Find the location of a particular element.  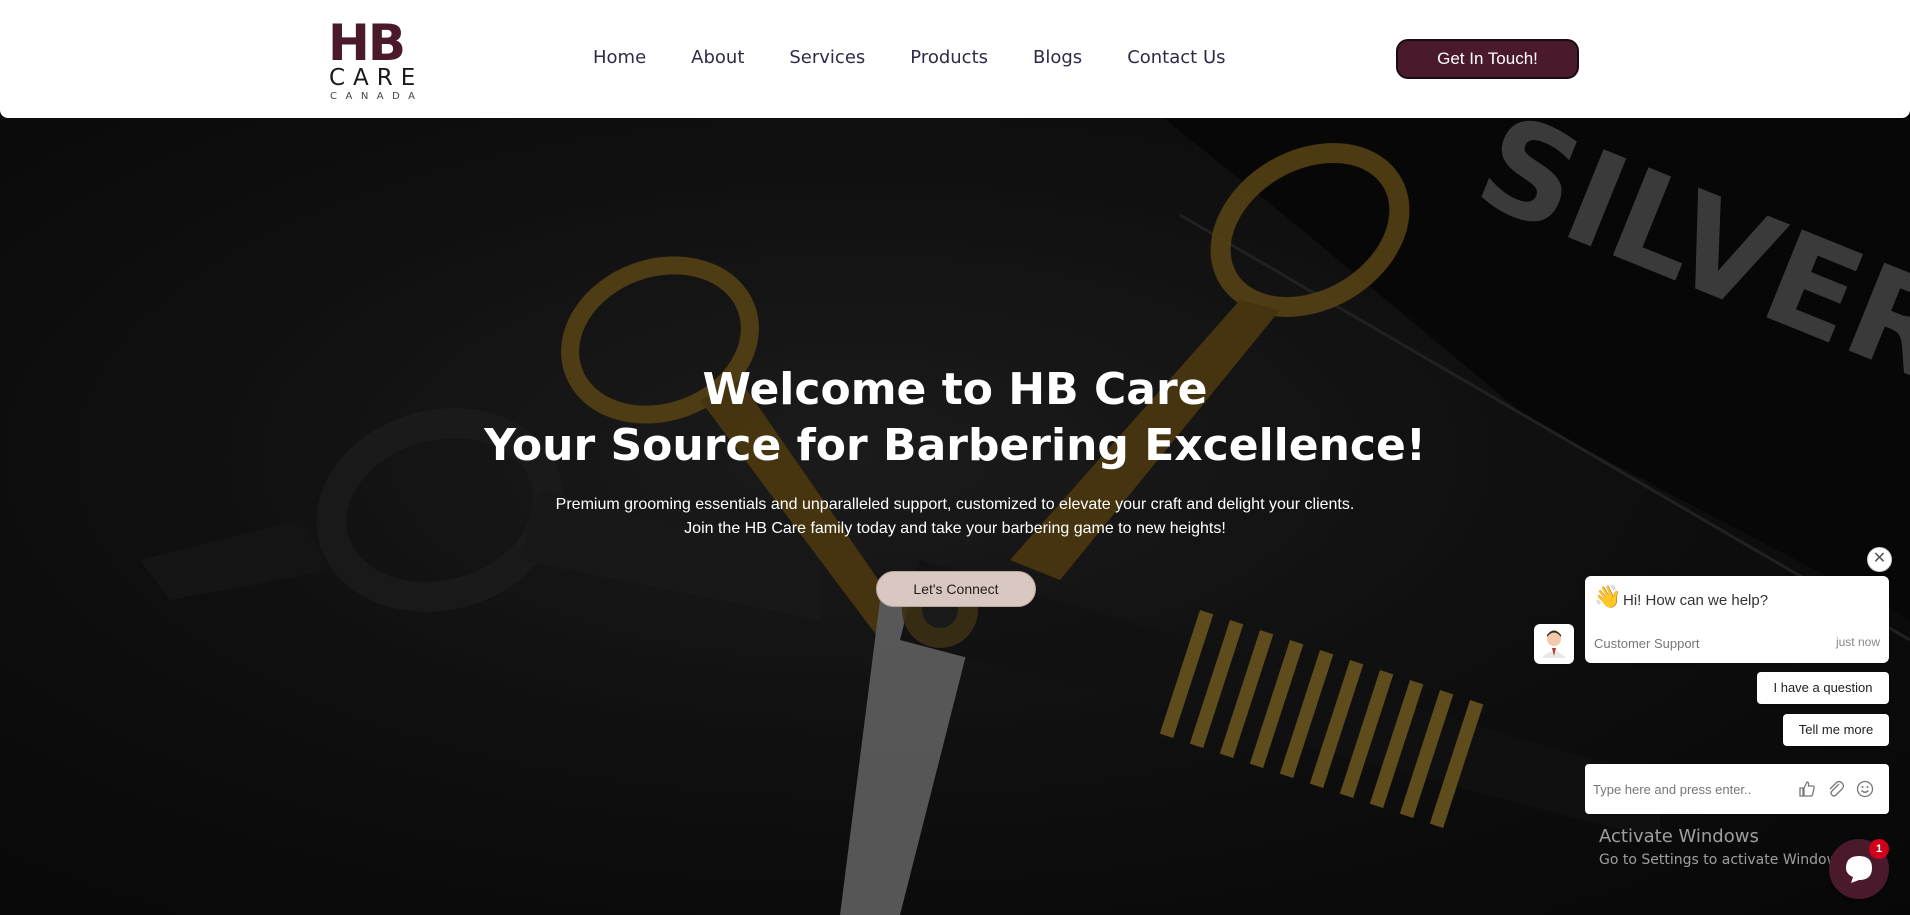

chat-input-box is located at coordinates (1737, 789).